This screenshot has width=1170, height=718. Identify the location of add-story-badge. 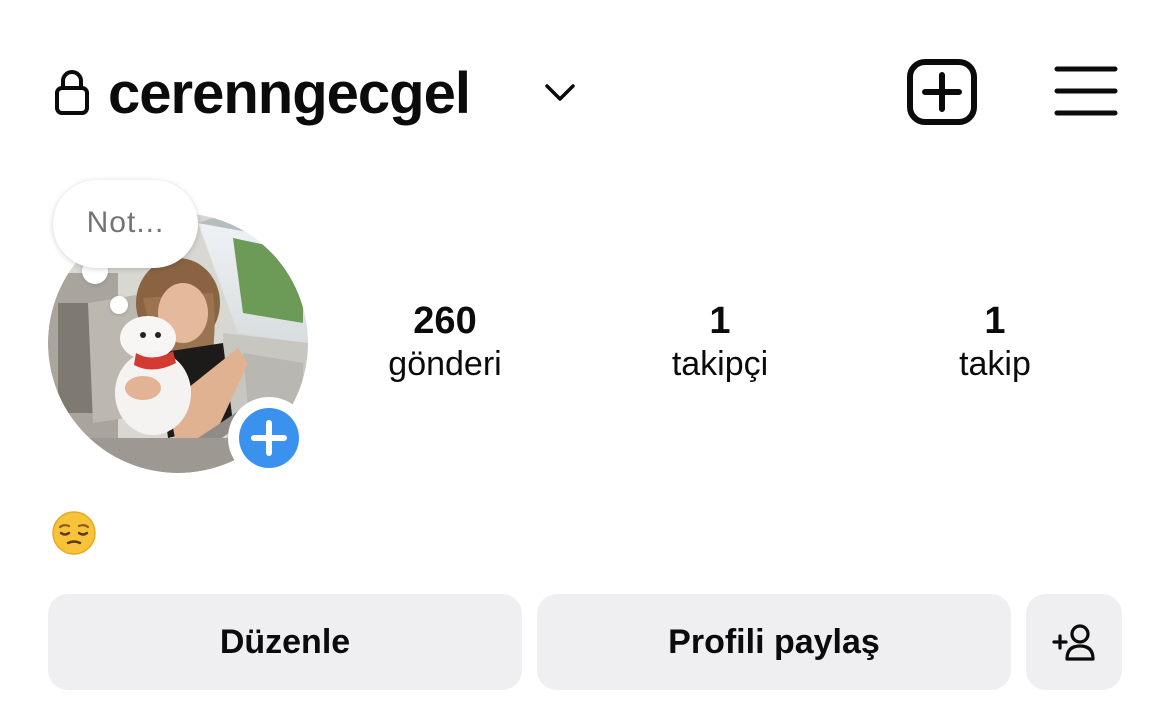
(269, 438).